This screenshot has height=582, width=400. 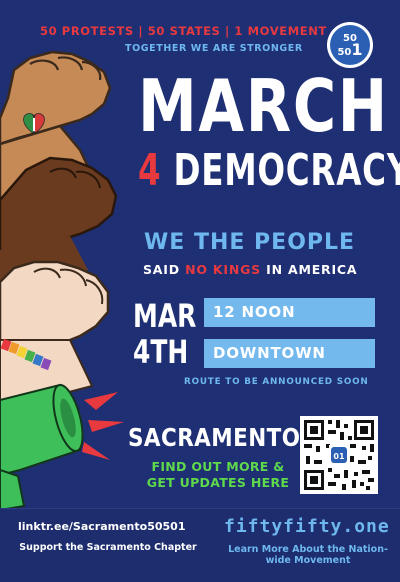 What do you see at coordinates (223, 269) in the screenshot?
I see `slogan-no-kings: NO KINGS` at bounding box center [223, 269].